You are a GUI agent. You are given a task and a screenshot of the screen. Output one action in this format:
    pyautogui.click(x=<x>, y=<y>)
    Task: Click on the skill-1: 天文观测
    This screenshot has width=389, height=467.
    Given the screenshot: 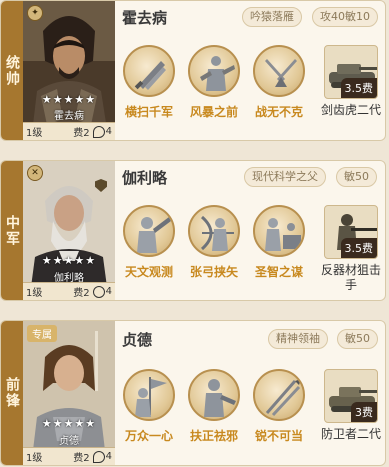 What is the action you would take?
    pyautogui.click(x=149, y=242)
    